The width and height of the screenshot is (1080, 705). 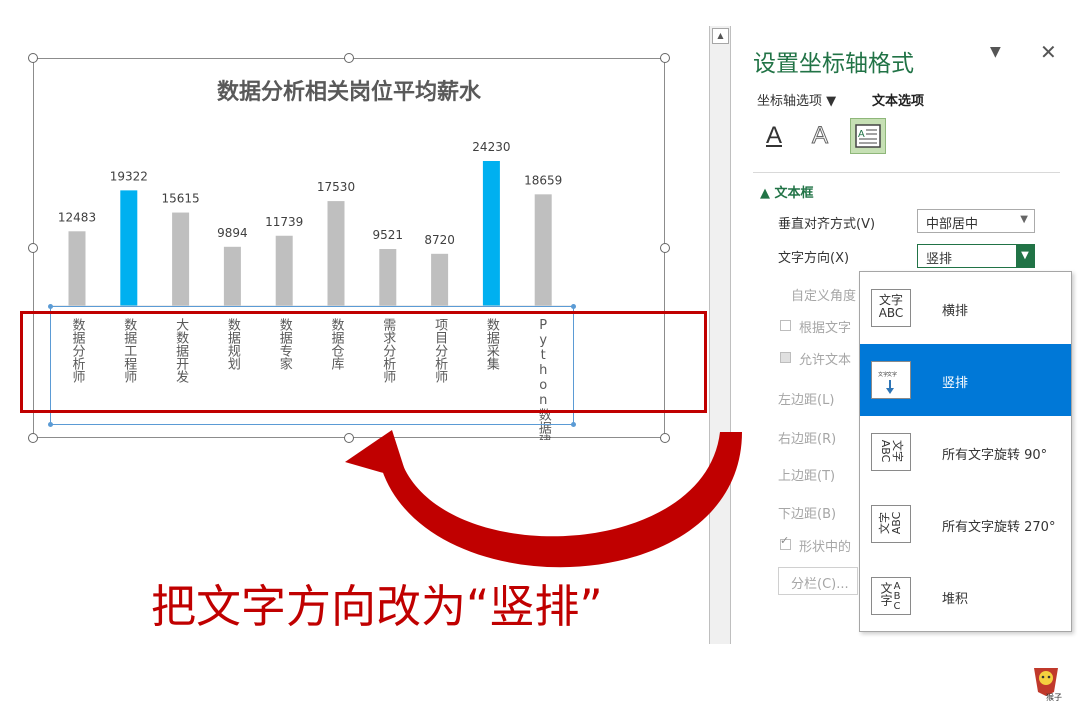 I want to click on monkey-logo-icon, so click(x=1046, y=682).